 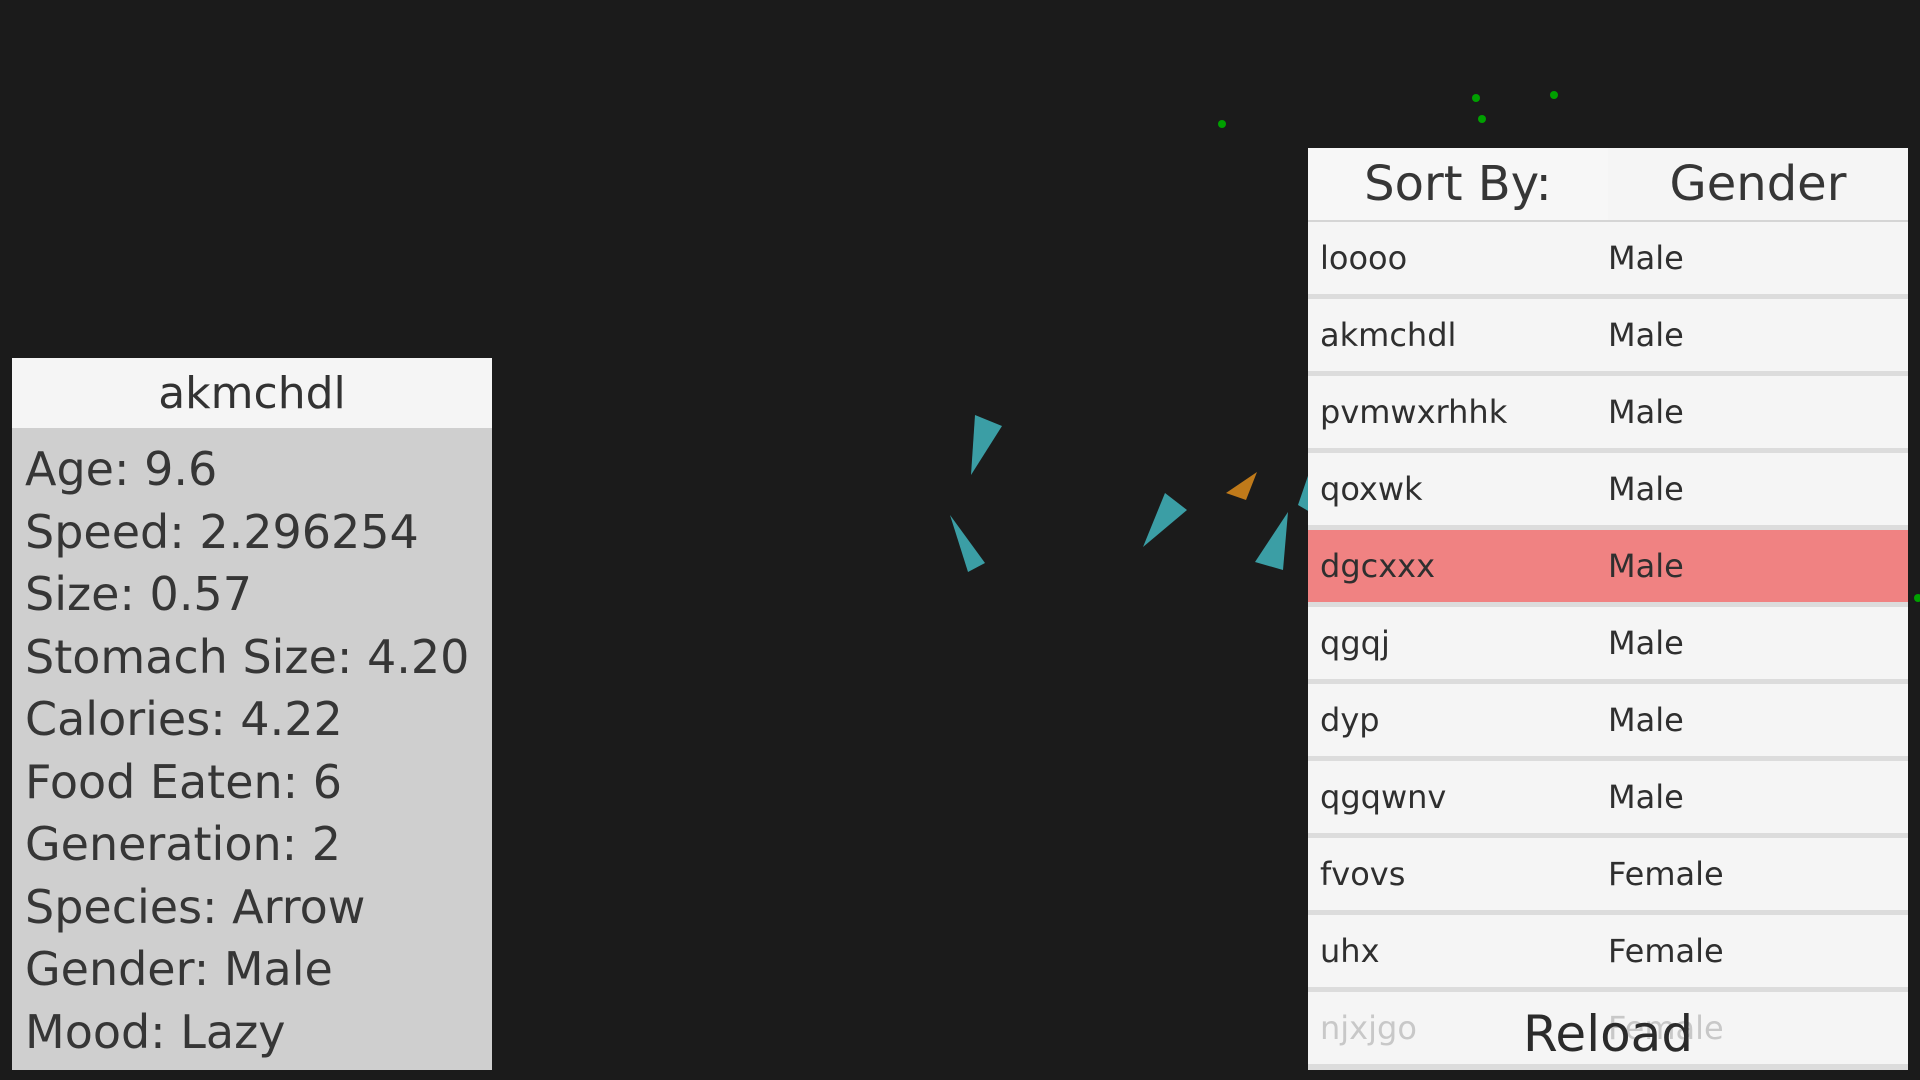 What do you see at coordinates (1608, 1034) in the screenshot?
I see `reload-button: Reload` at bounding box center [1608, 1034].